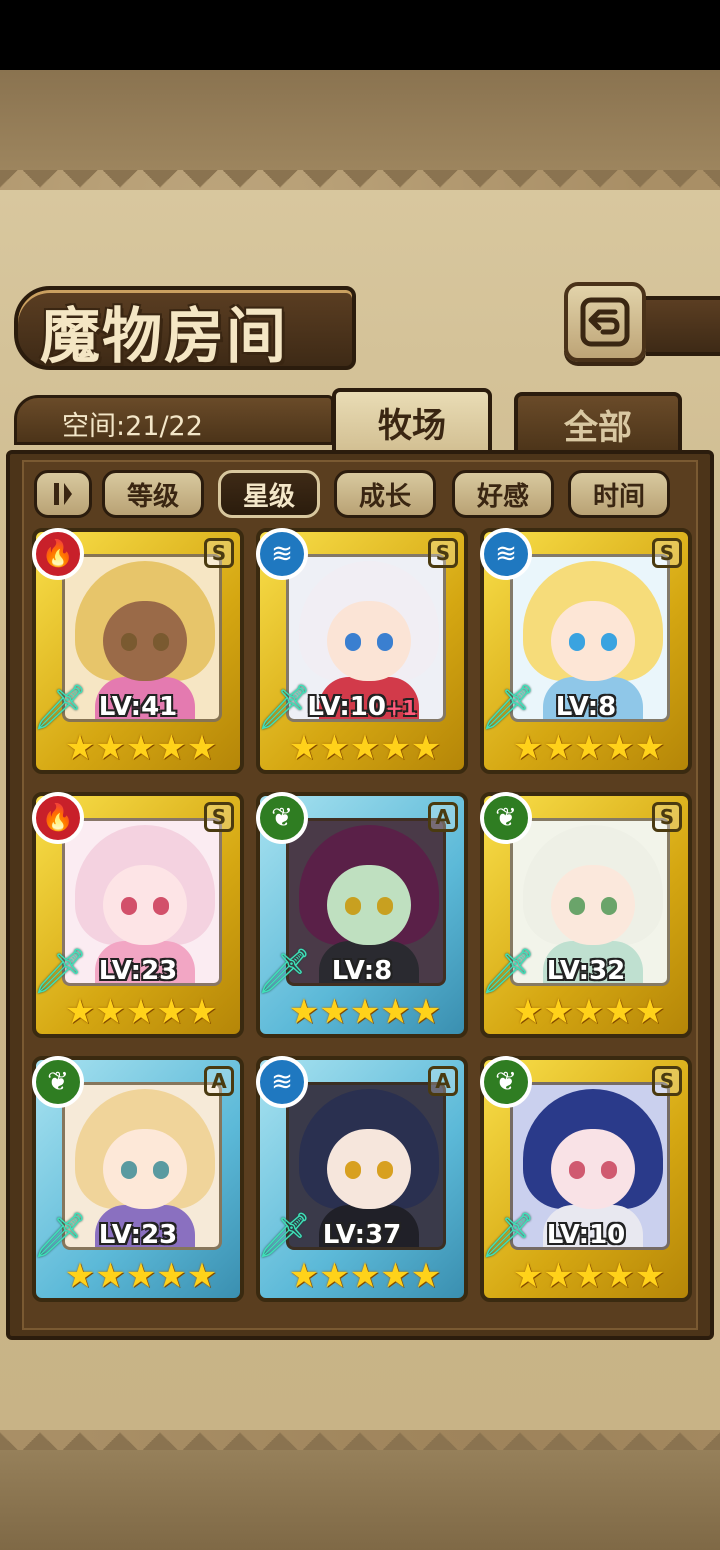 Image resolution: width=720 pixels, height=1550 pixels. Describe the element at coordinates (401, 708) in the screenshot. I see `level-bonus: +1` at that location.